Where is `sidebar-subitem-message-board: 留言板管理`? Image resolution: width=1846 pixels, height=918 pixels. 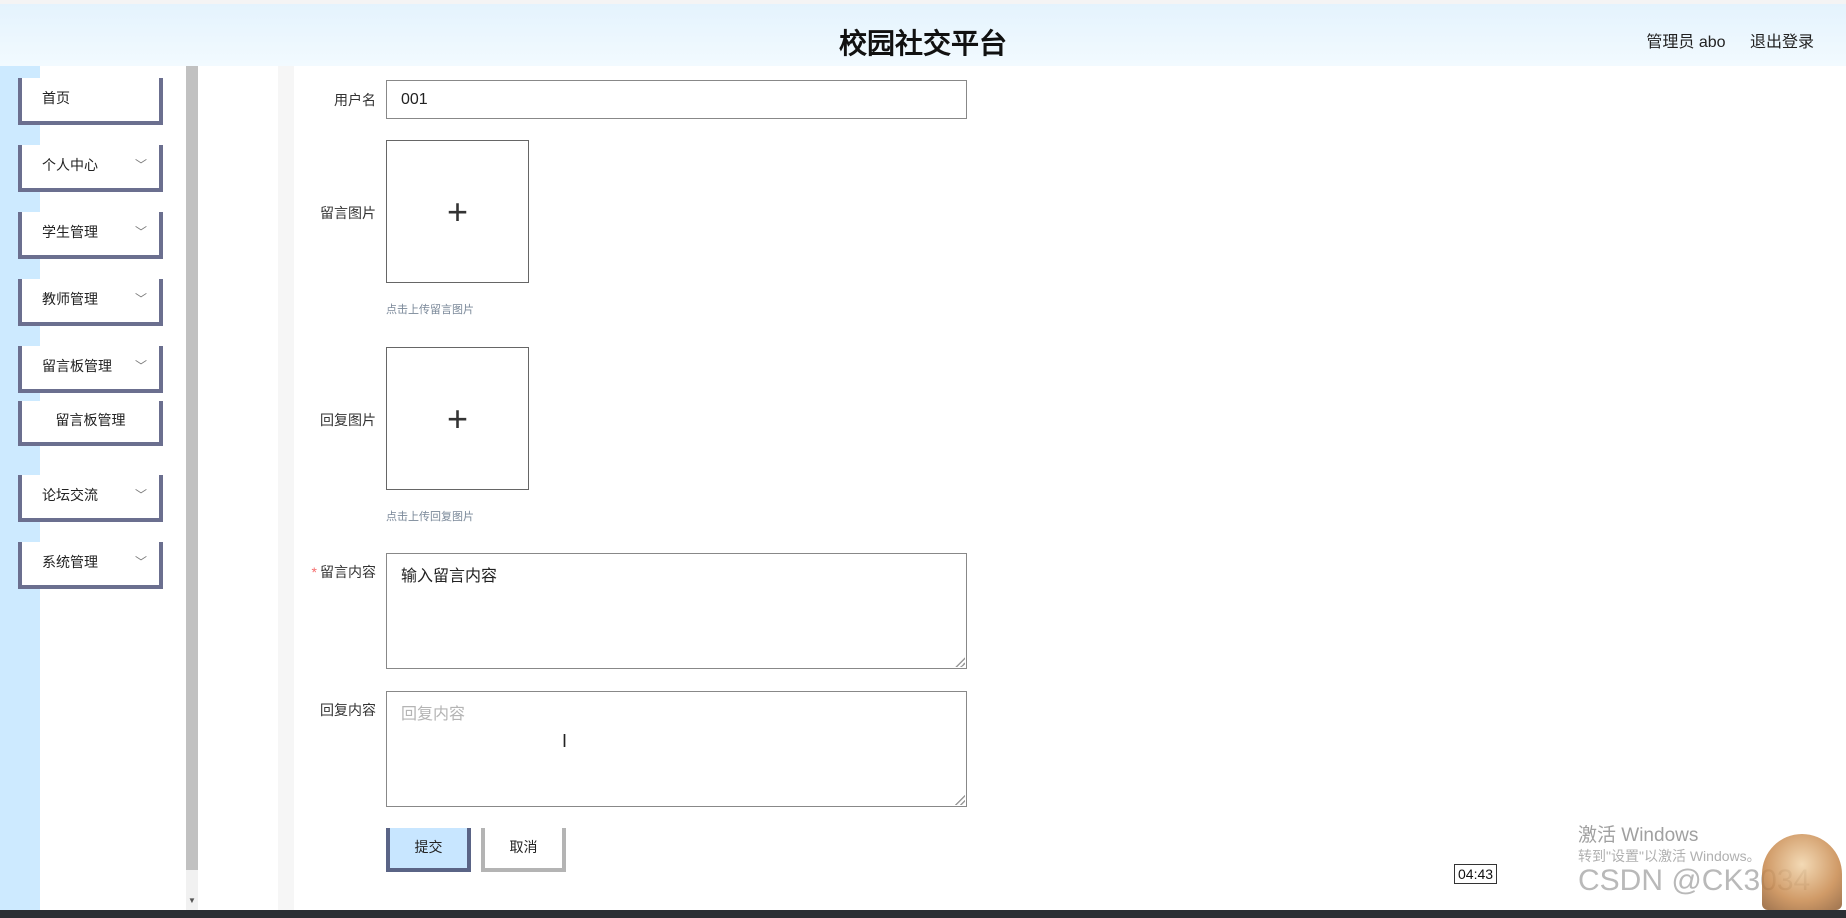 sidebar-subitem-message-board: 留言板管理 is located at coordinates (90, 423).